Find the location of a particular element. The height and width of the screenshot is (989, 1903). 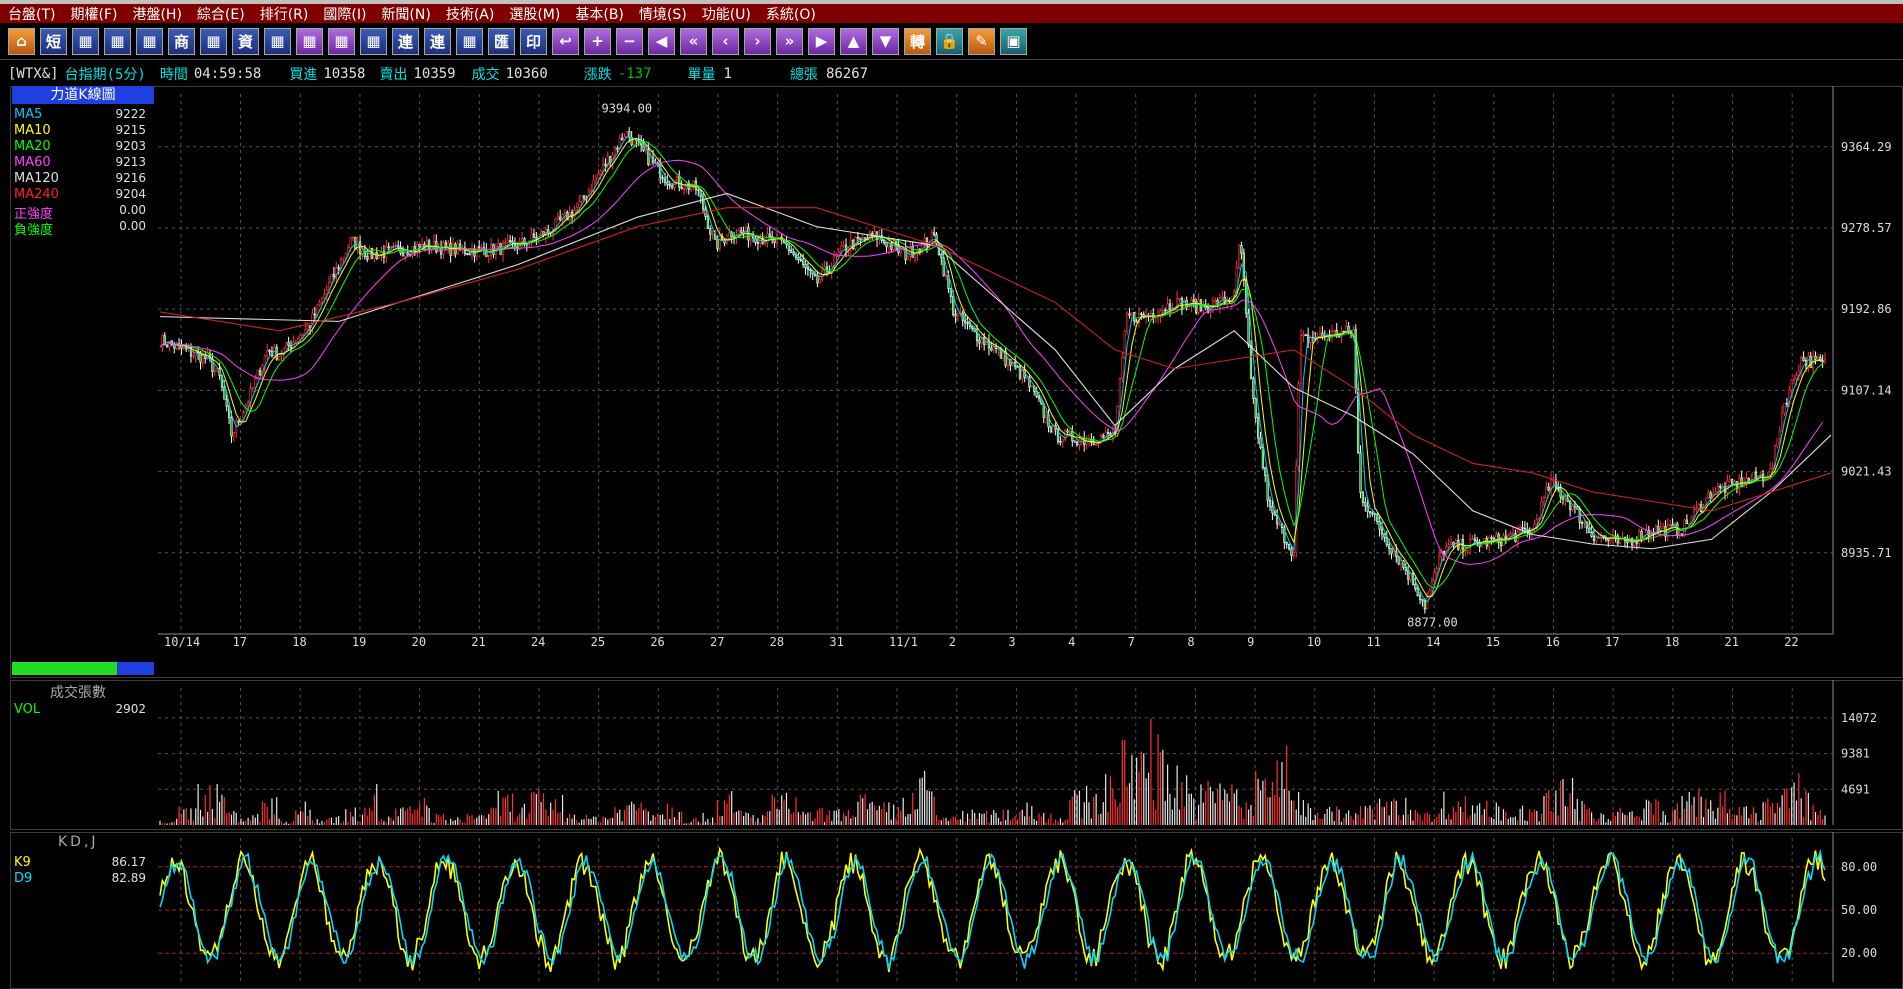

plus-icon: + is located at coordinates (597, 41).